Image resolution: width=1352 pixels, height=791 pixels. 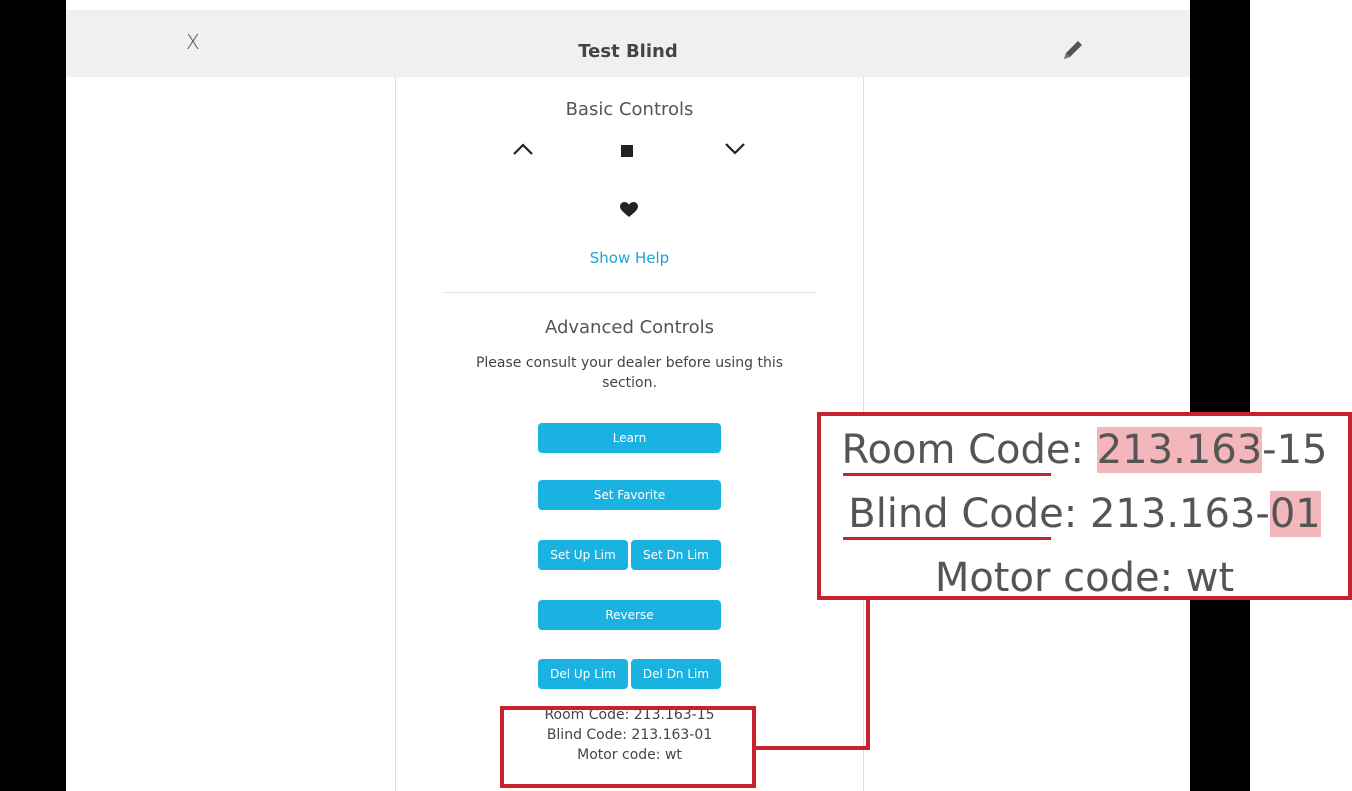 I want to click on chevron-up-icon, so click(x=523, y=149).